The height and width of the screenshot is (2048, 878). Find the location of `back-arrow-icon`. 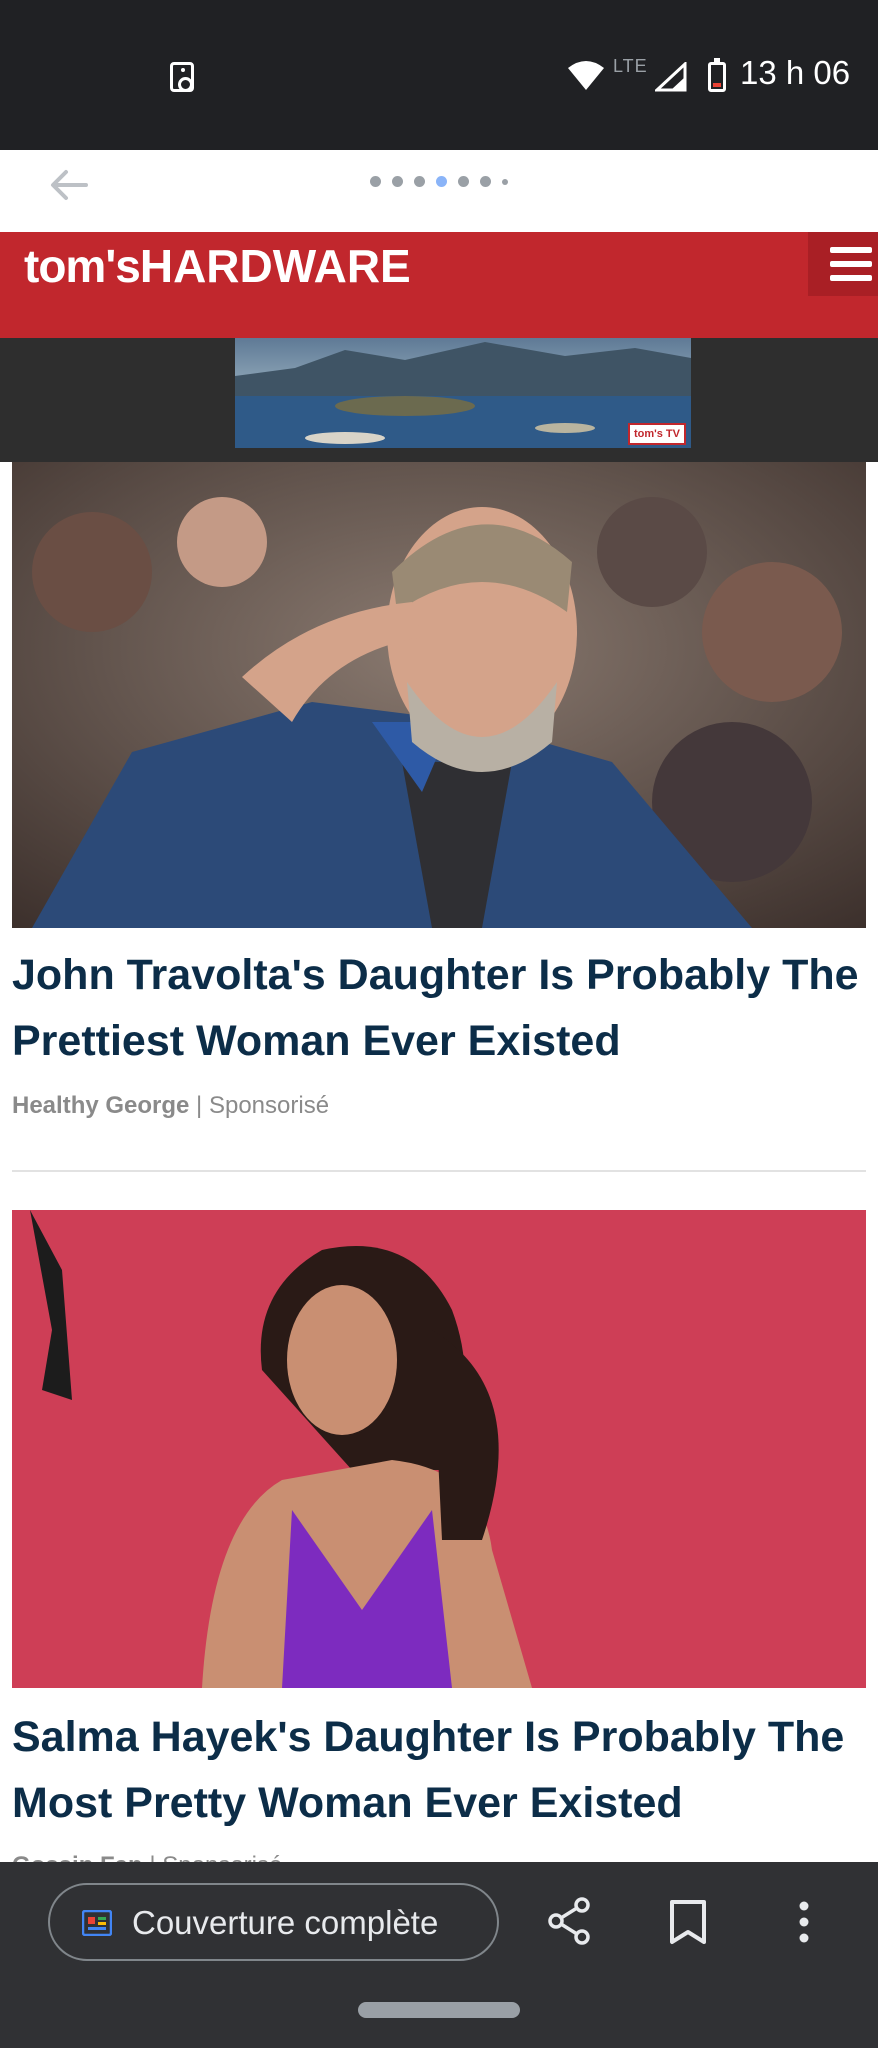

back-arrow-icon is located at coordinates (69, 185).